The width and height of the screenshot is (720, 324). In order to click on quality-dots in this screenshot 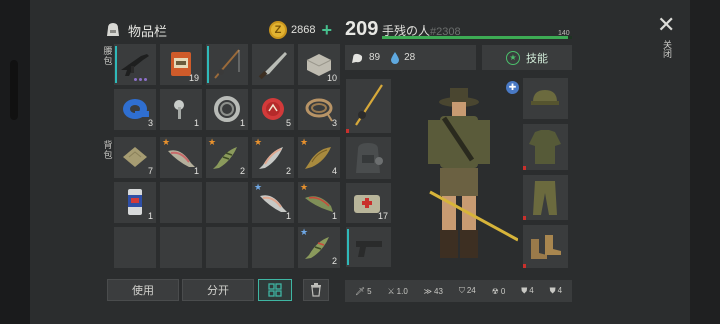, I will do `click(140, 79)`.